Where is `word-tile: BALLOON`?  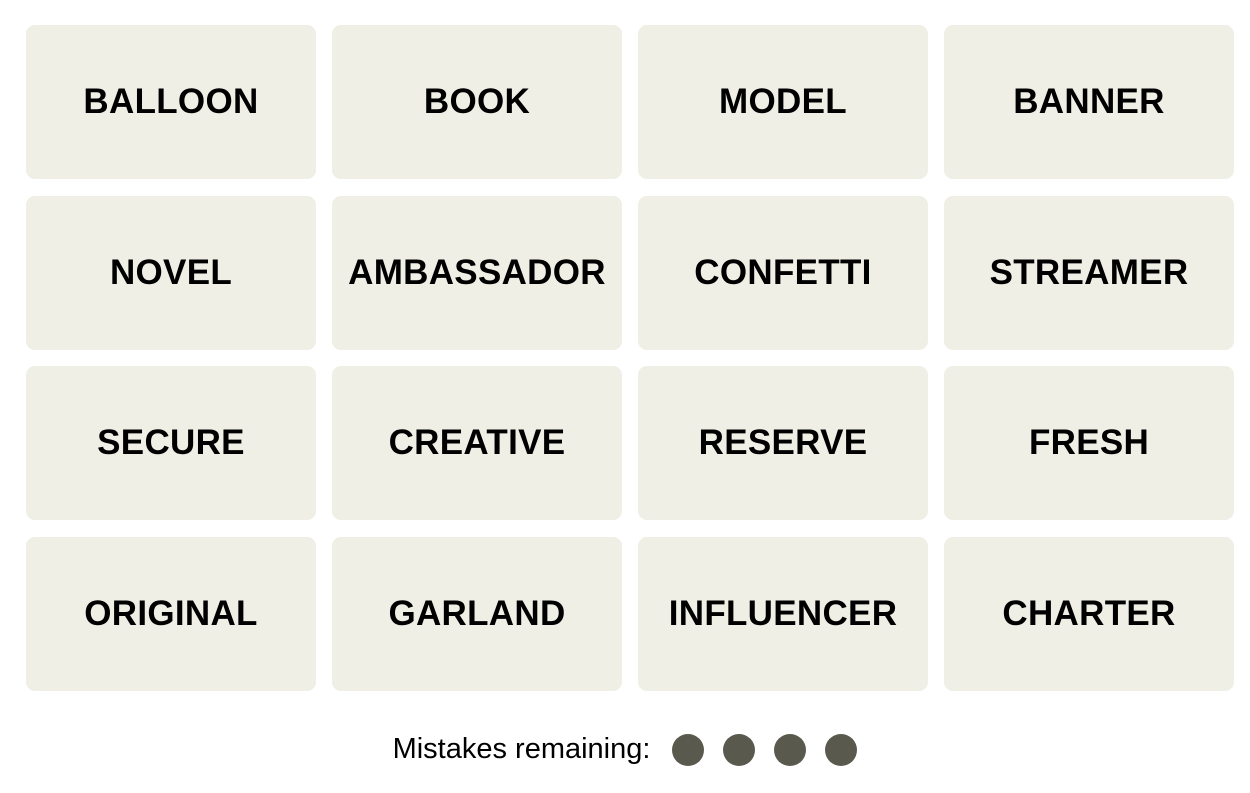 word-tile: BALLOON is located at coordinates (171, 102).